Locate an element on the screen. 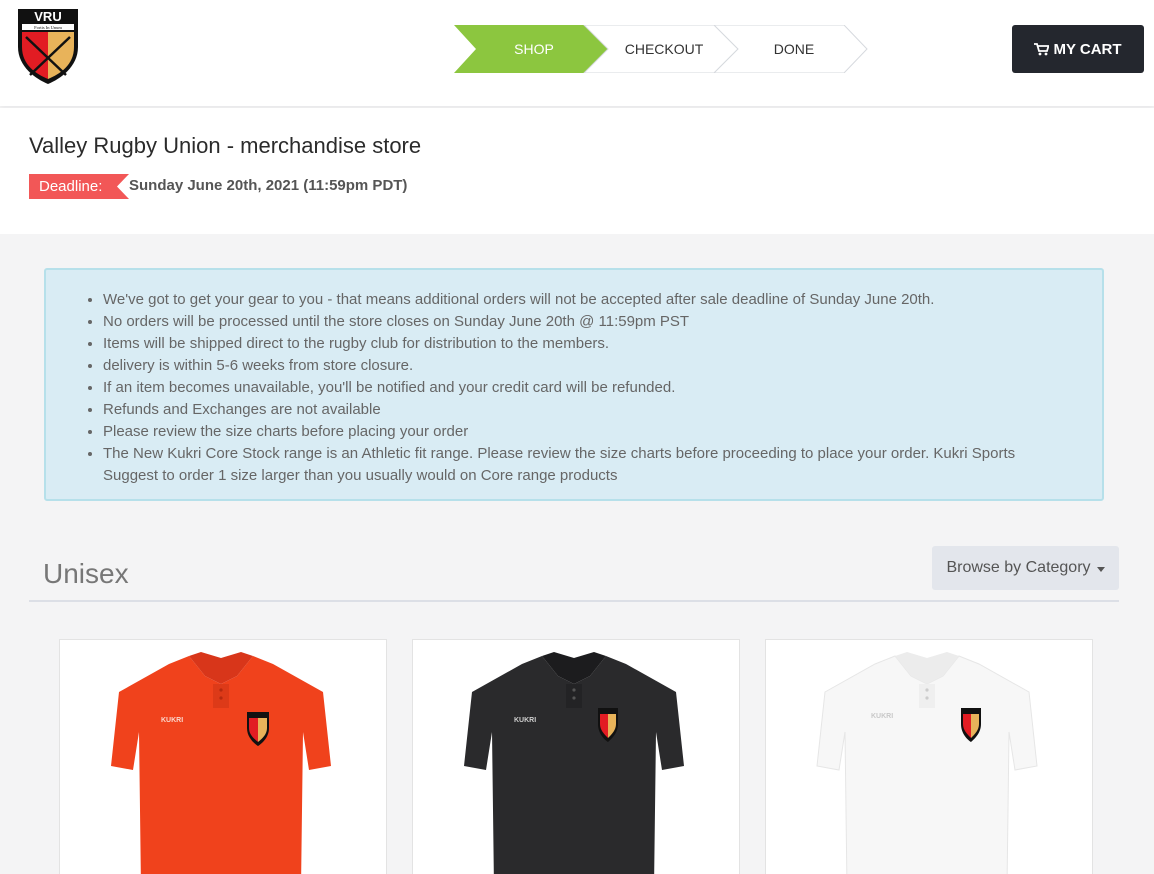 This screenshot has height=874, width=1154. product-card-white-polo: KUKRI is located at coordinates (929, 756).